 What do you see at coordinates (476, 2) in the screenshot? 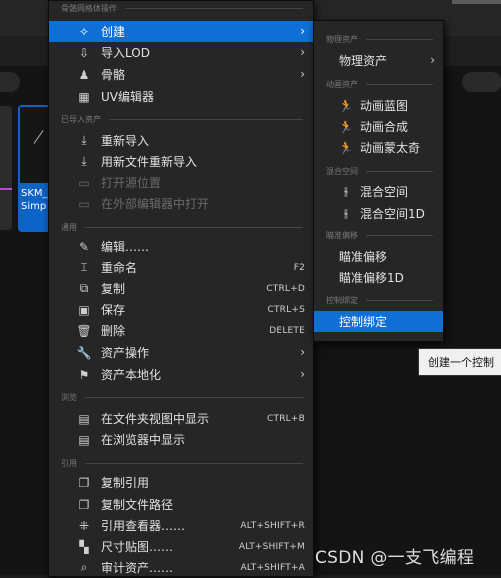
I see `title-bar-accent` at bounding box center [476, 2].